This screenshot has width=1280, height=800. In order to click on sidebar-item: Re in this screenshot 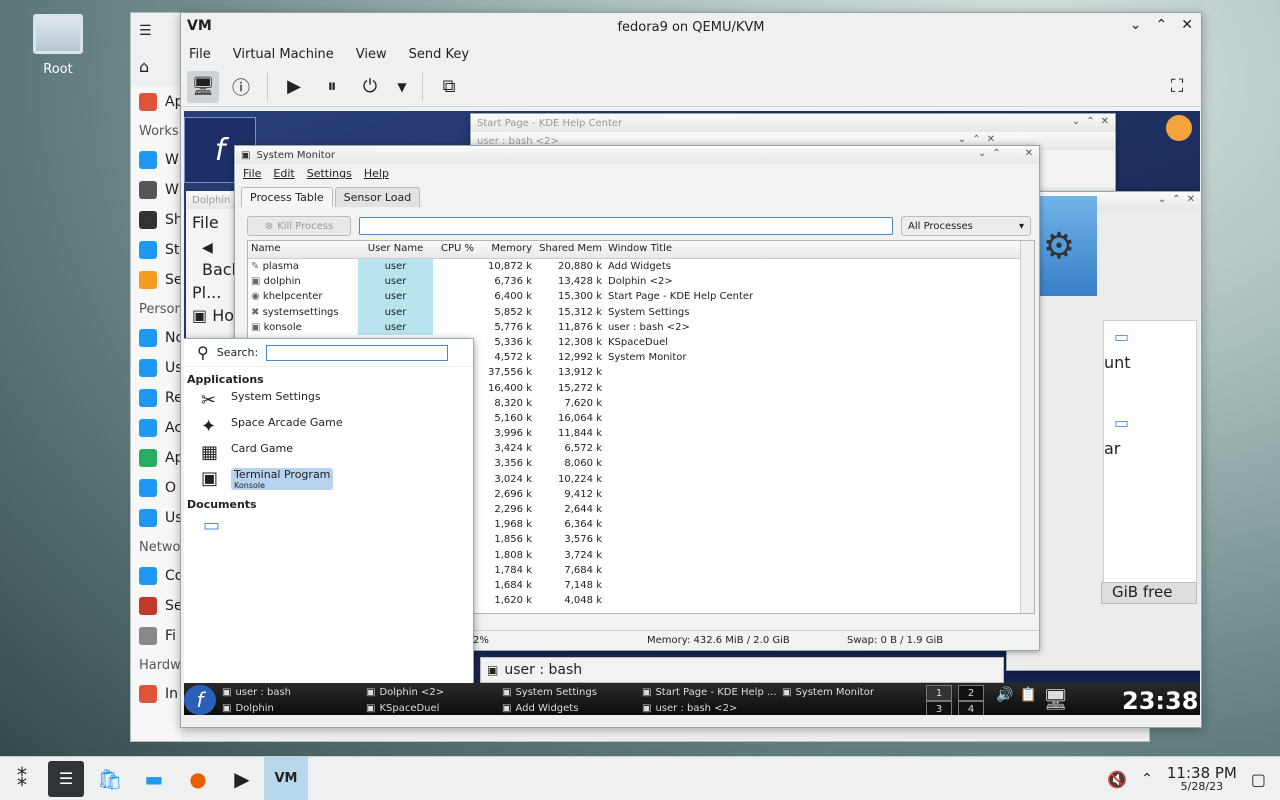, I will do `click(156, 398)`.